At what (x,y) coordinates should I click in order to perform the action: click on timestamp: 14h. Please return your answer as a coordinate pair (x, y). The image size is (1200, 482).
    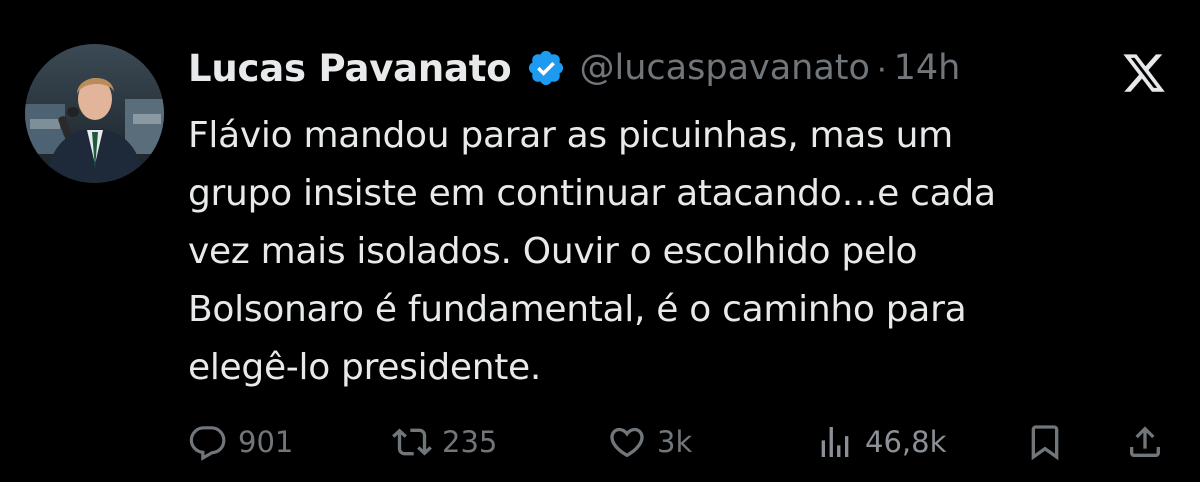
    Looking at the image, I should click on (927, 68).